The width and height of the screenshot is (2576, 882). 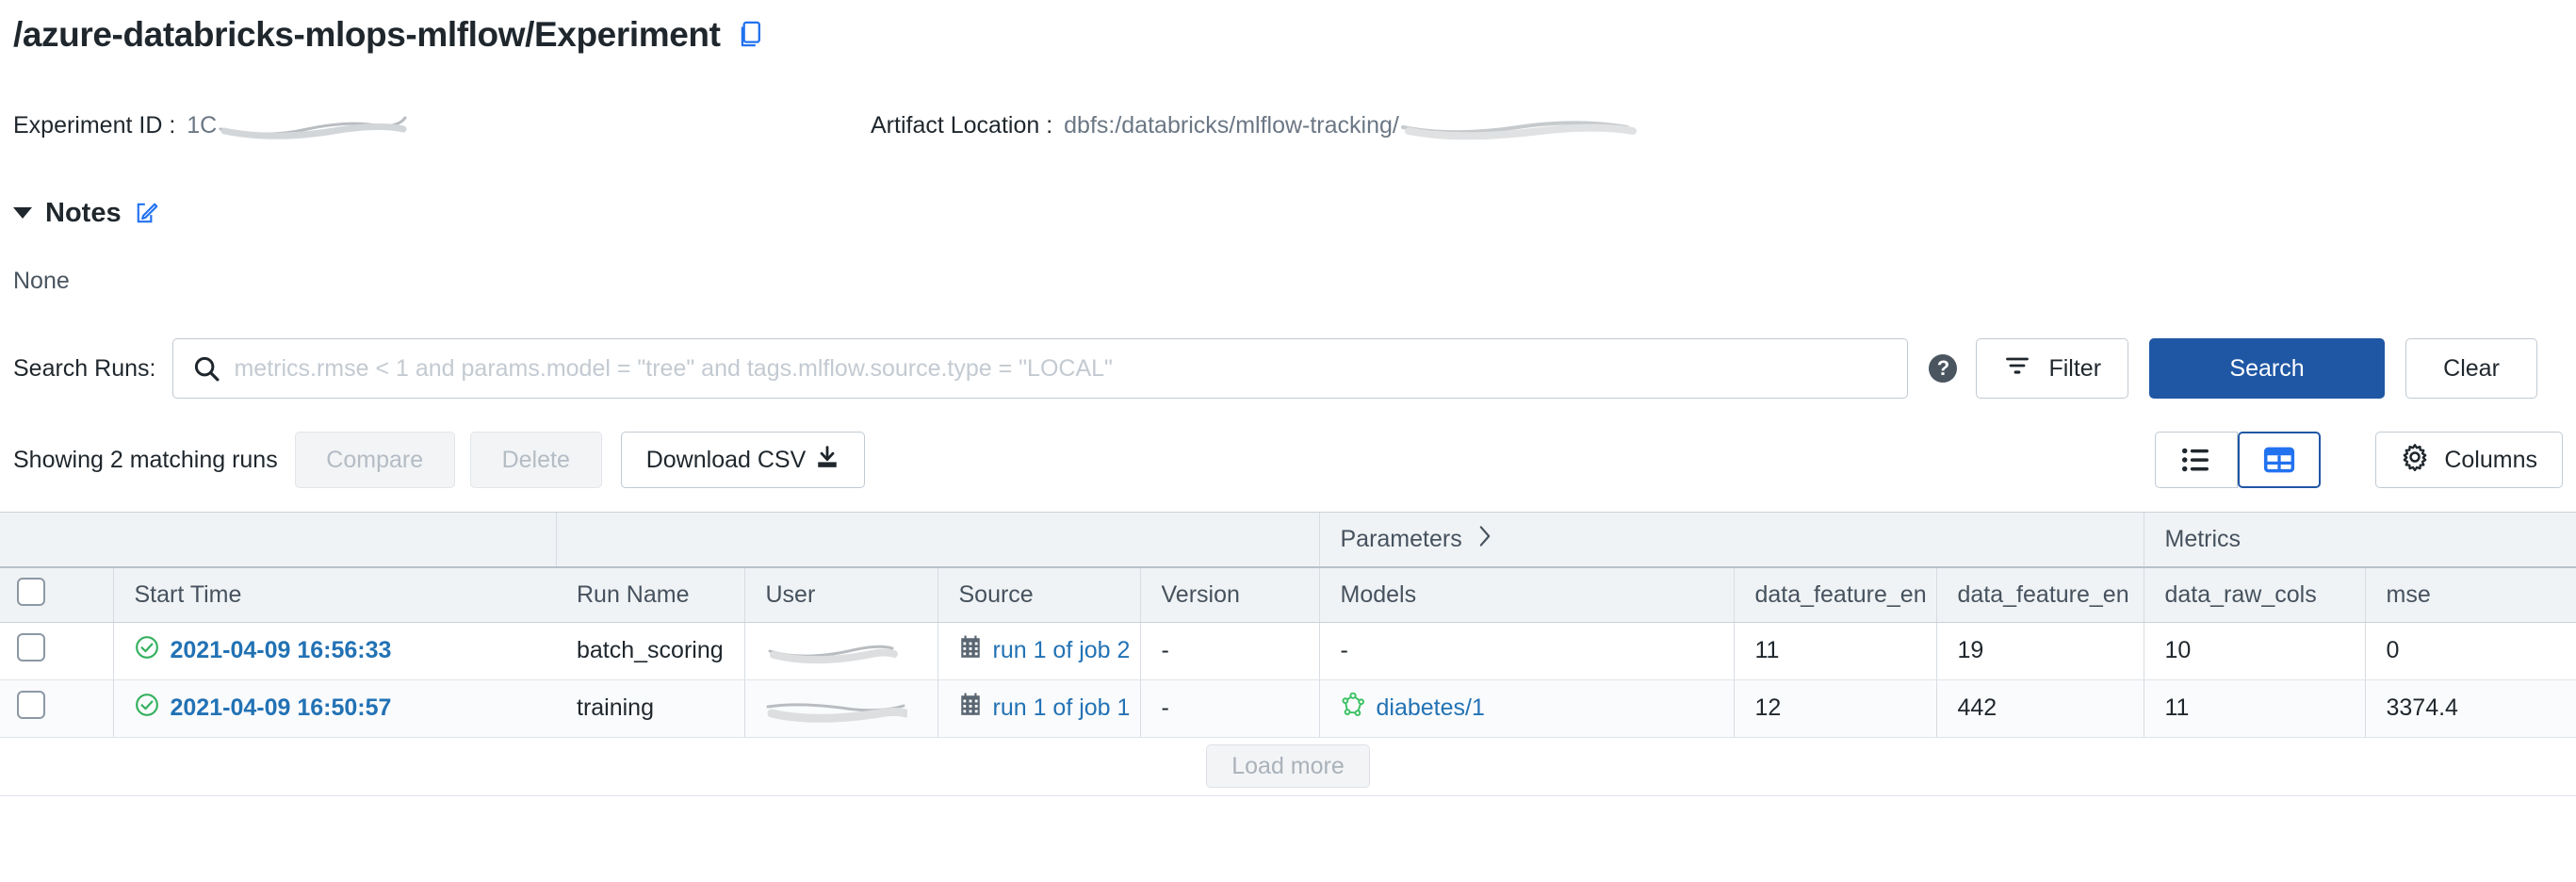 I want to click on clear-button: Clear, so click(x=2471, y=369).